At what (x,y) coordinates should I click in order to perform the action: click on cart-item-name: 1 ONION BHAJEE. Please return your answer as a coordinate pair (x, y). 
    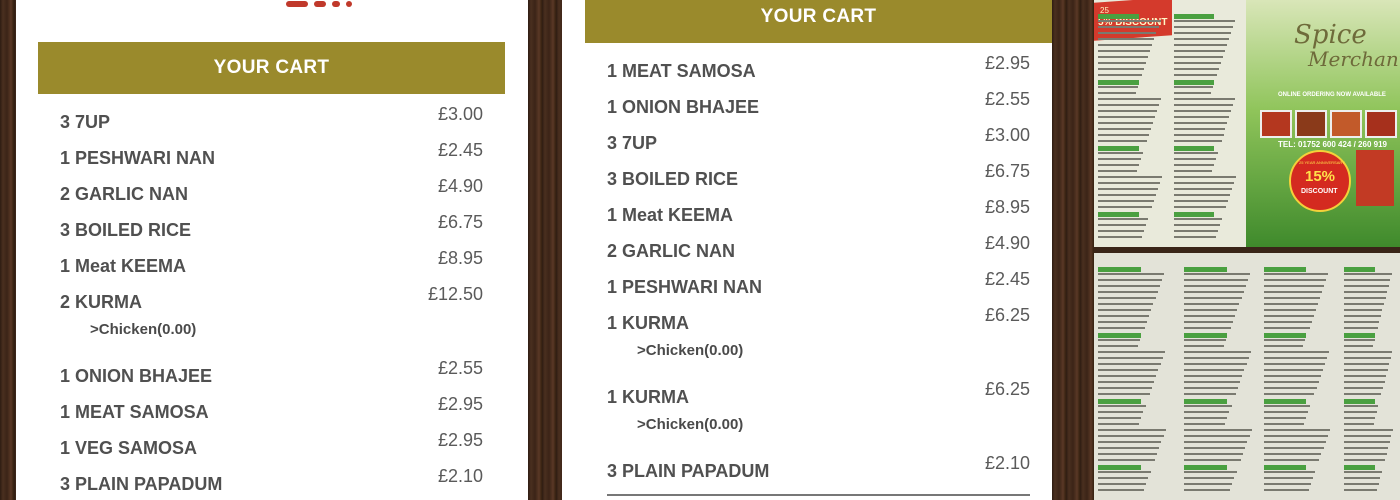
    Looking at the image, I should click on (683, 107).